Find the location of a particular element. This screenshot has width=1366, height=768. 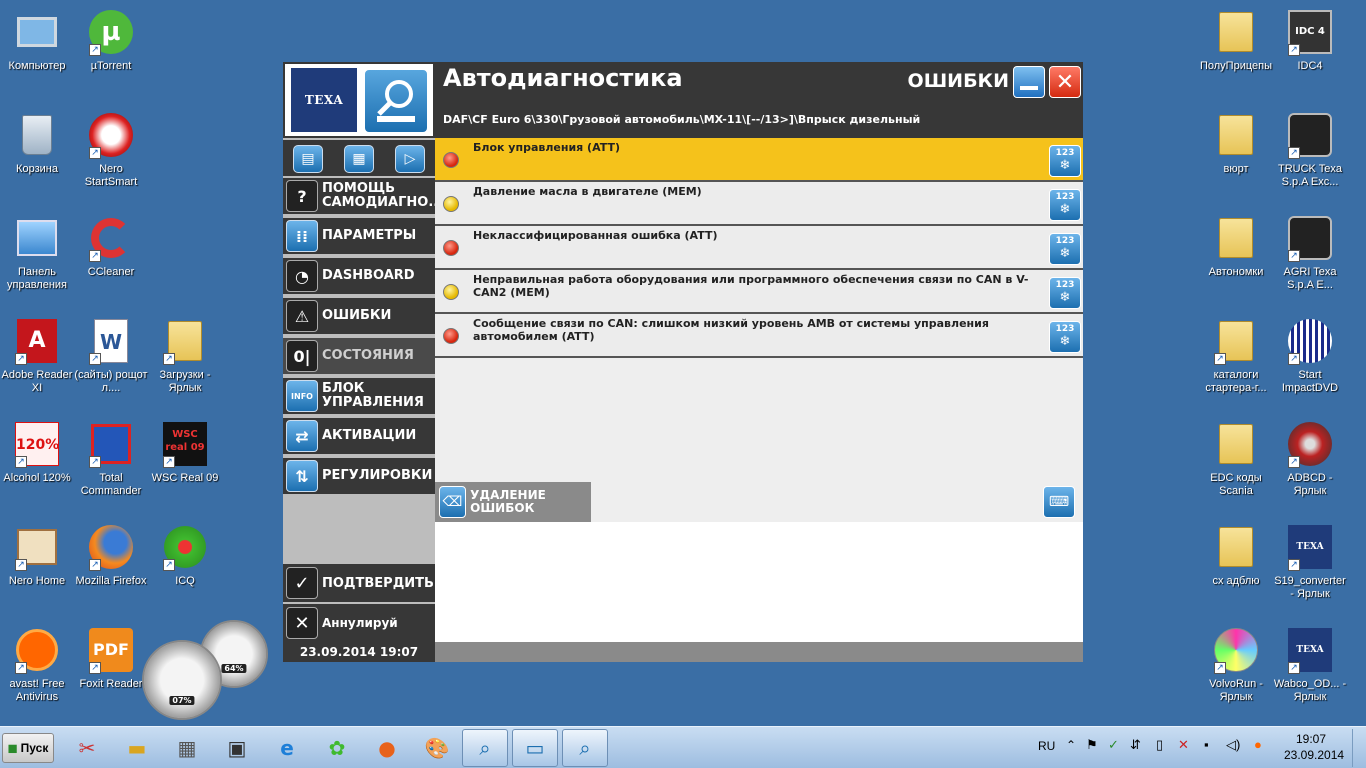

clock-date: 23.09.2014 is located at coordinates (1314, 755).